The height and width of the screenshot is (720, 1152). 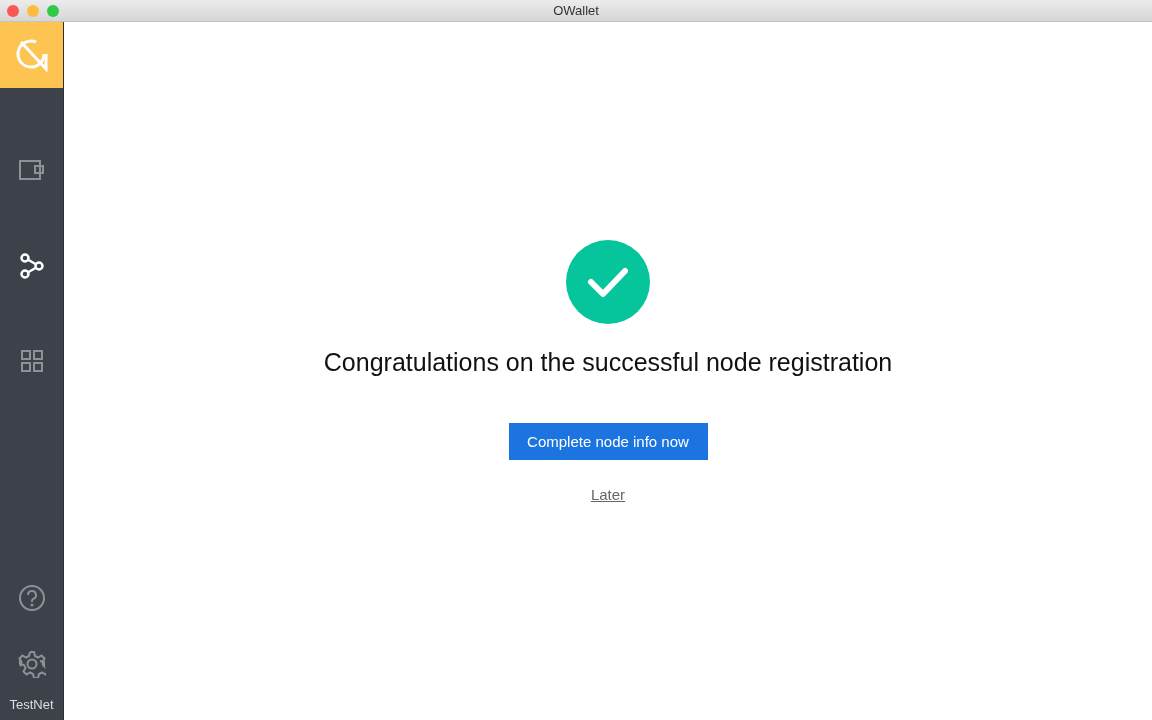 I want to click on help-icon, so click(x=31, y=598).